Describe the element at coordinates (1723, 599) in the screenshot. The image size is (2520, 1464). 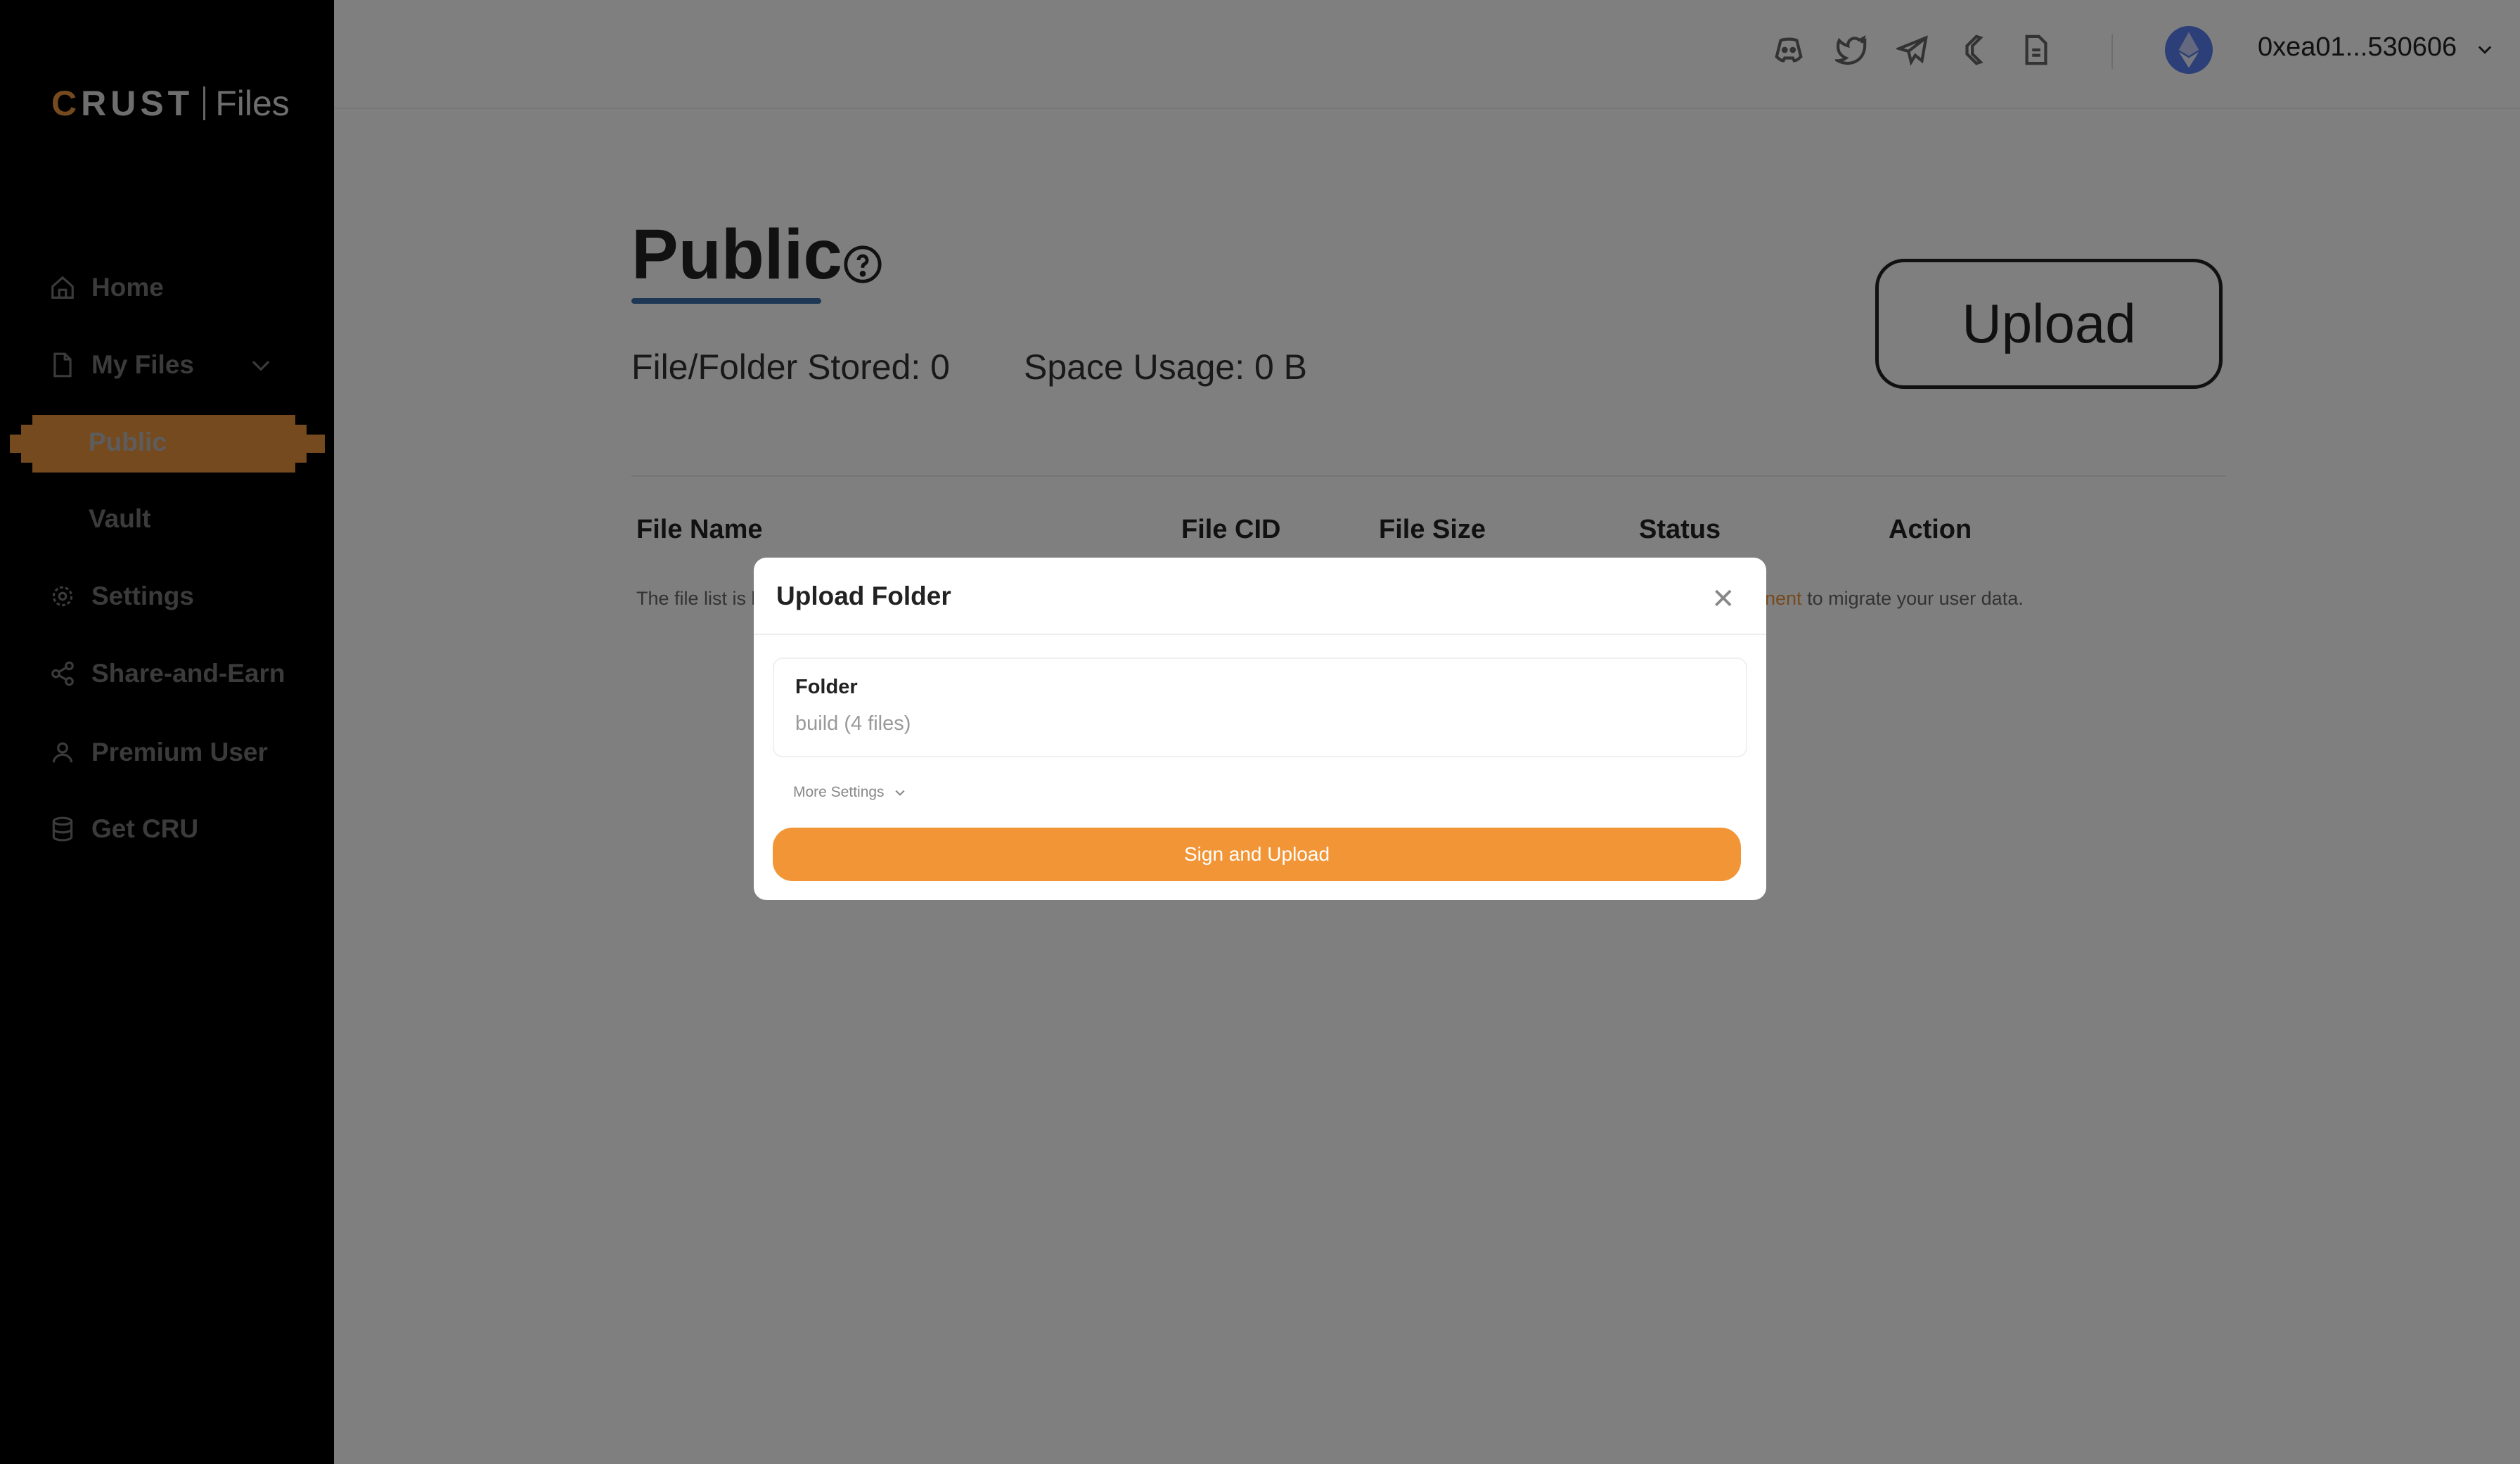
I see `close-icon: ✕` at that location.